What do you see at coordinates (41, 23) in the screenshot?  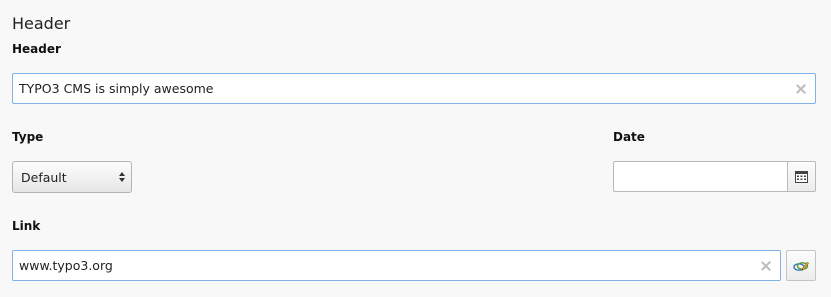 I see `section-title: Header` at bounding box center [41, 23].